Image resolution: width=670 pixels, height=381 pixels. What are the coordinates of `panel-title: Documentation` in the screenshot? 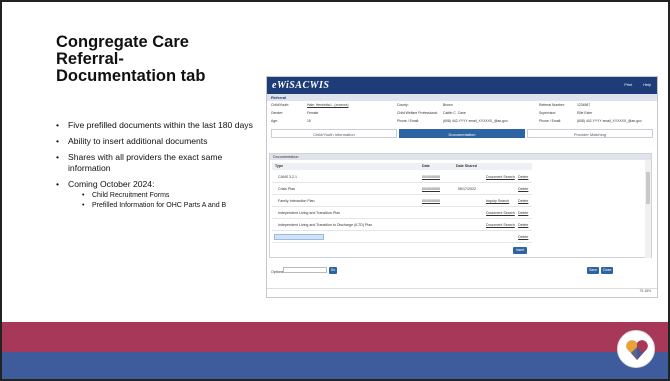 It's located at (460, 157).